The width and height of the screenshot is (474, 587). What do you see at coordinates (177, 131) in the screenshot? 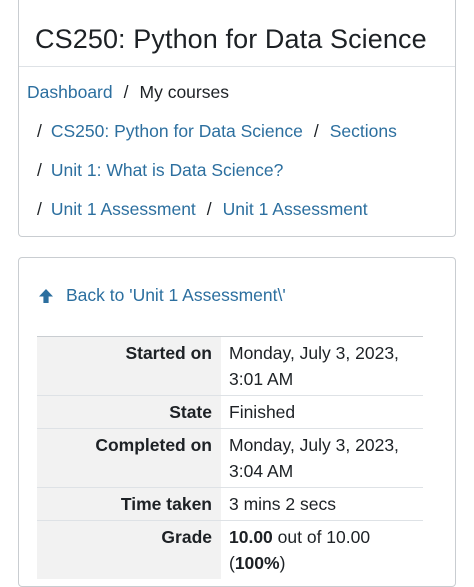
I see `breadcrumb-course: CS250: Python for Data Science` at bounding box center [177, 131].